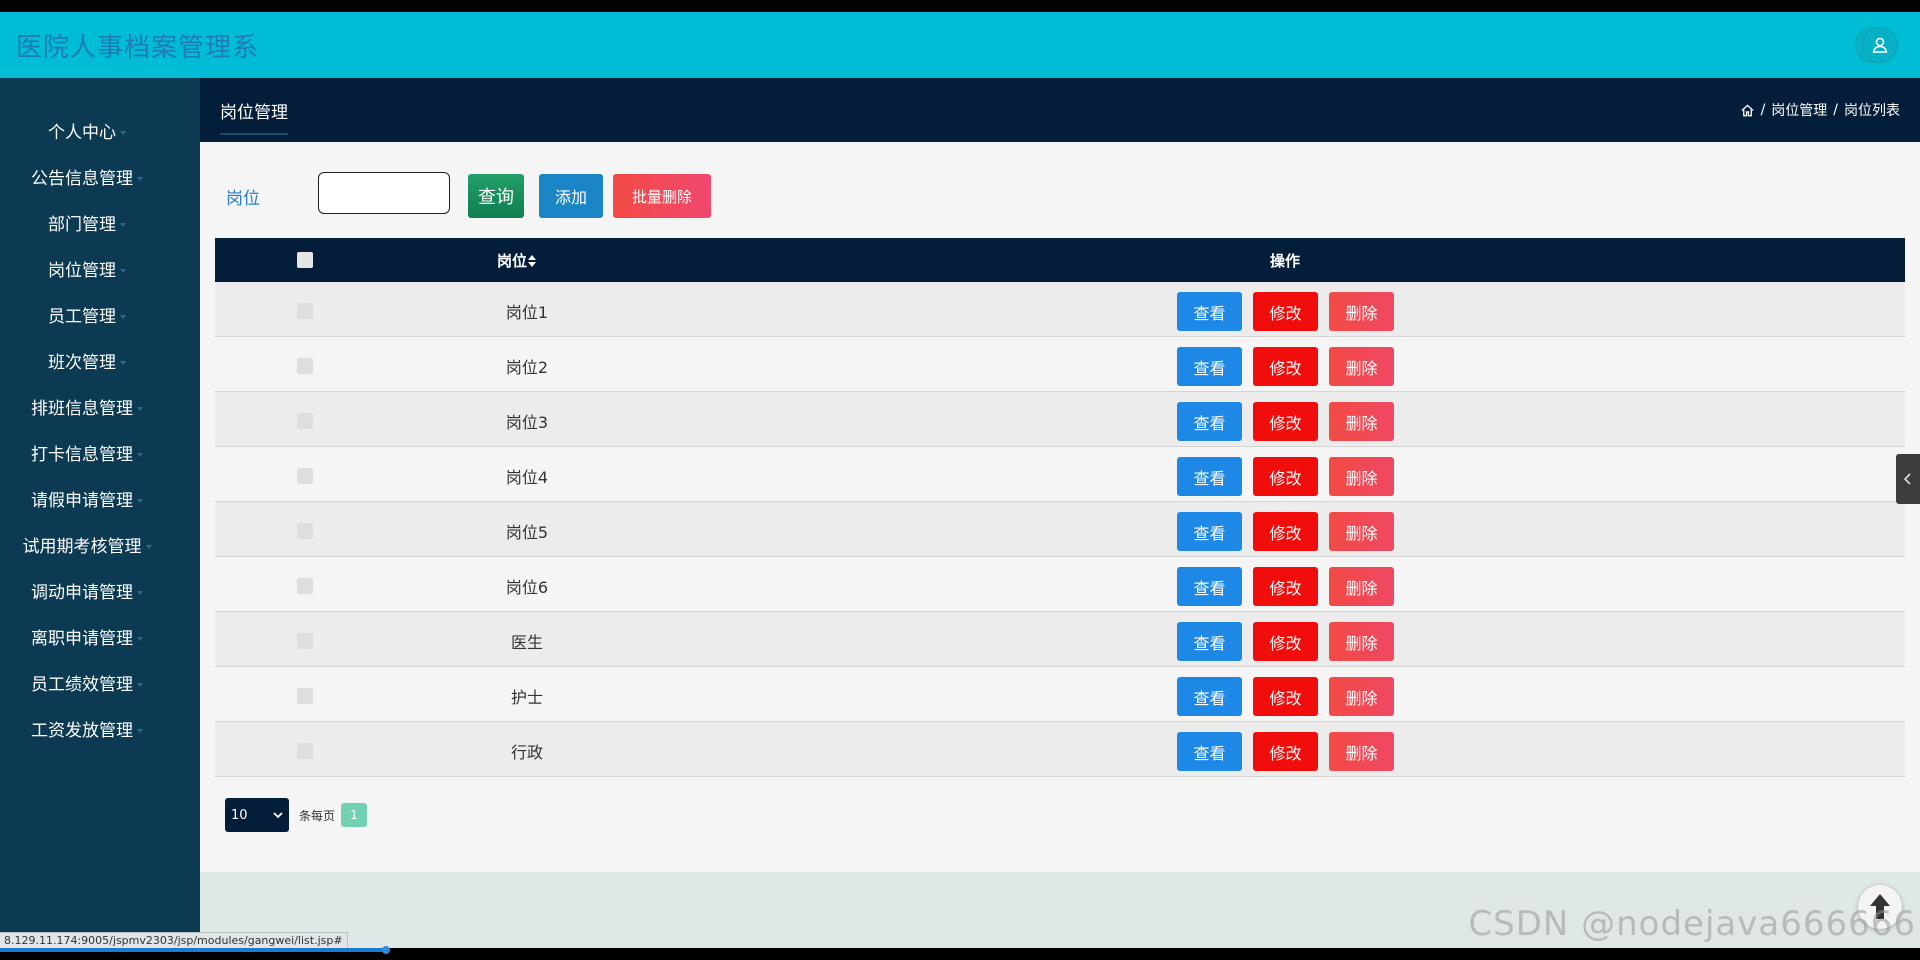 The width and height of the screenshot is (1920, 960). What do you see at coordinates (87, 179) in the screenshot?
I see `sidebar-item-announcements: 公告信息管理` at bounding box center [87, 179].